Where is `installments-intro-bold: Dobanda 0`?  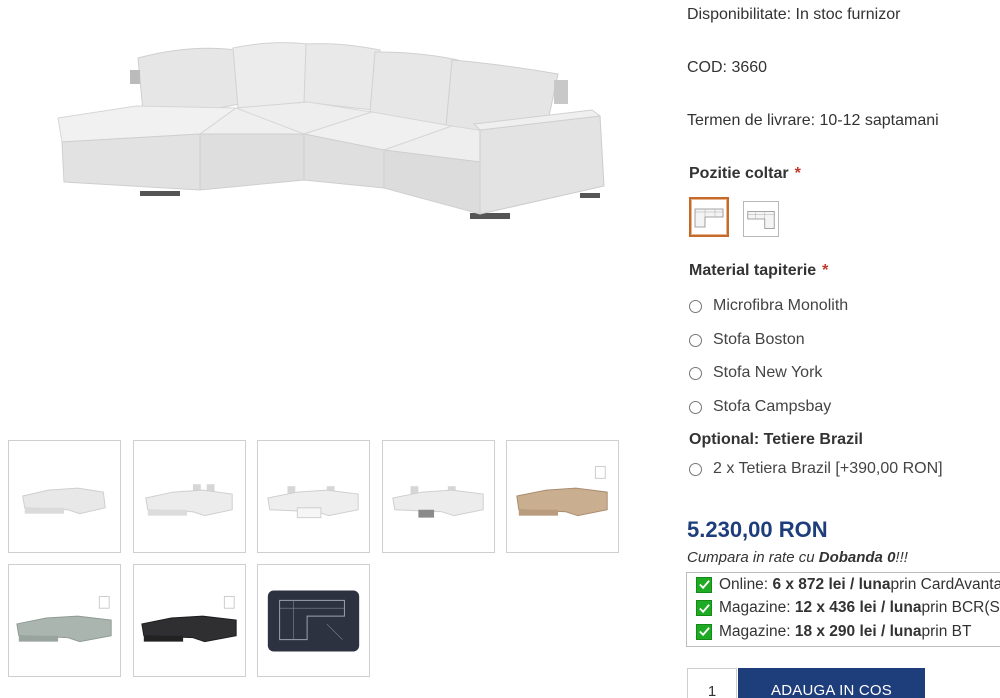 installments-intro-bold: Dobanda 0 is located at coordinates (857, 557).